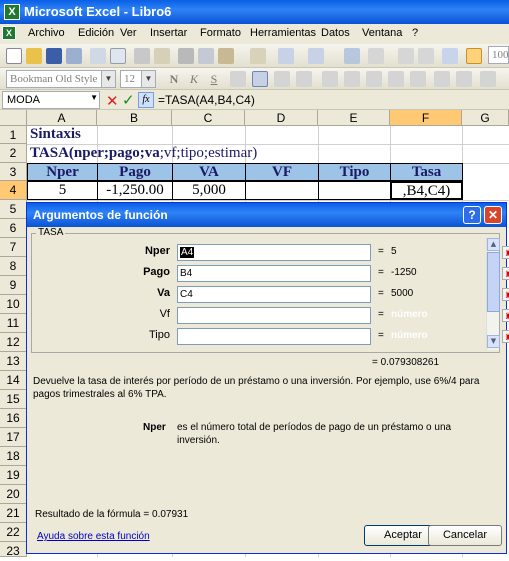 Image resolution: width=509 pixels, height=561 pixels. Describe the element at coordinates (13, 172) in the screenshot. I see `row-header-3: 3` at that location.